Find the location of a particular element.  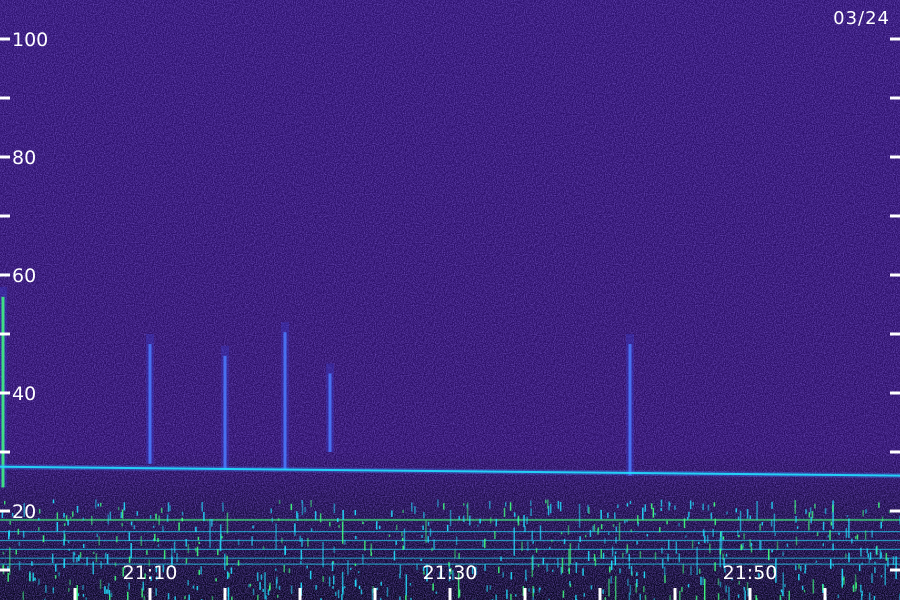

date-label: 03/24 is located at coordinates (861, 18).